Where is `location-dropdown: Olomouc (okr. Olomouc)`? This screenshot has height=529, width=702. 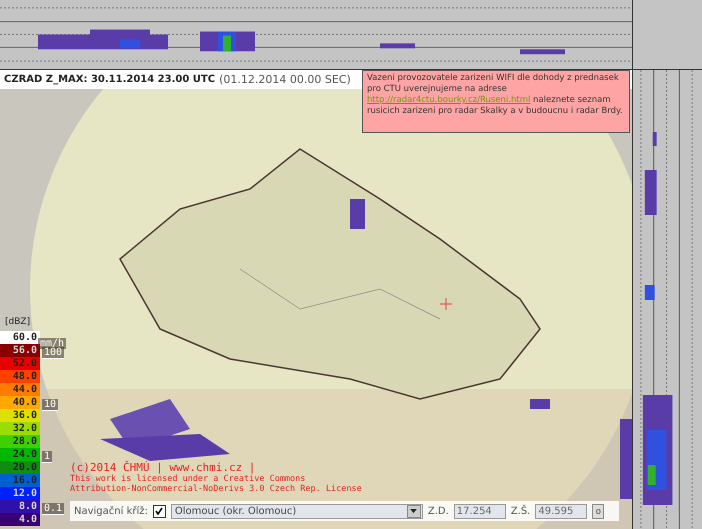
location-dropdown: Olomouc (okr. Olomouc) is located at coordinates (296, 511).